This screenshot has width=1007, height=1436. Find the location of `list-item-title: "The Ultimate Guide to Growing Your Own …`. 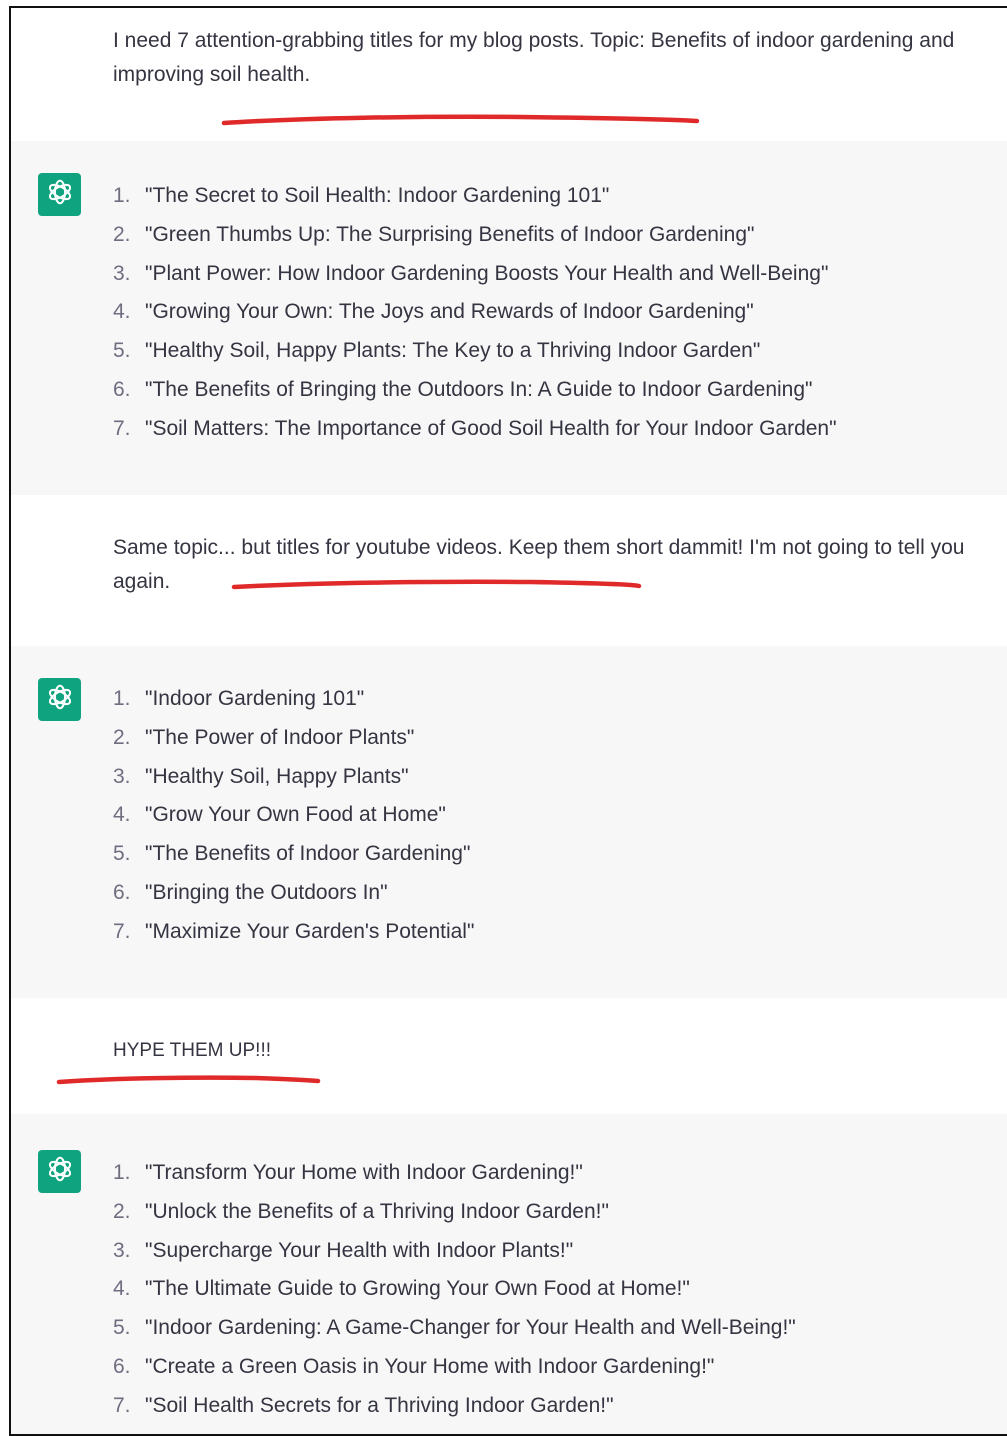

list-item-title: "The Ultimate Guide to Growing Your Own … is located at coordinates (417, 1289).